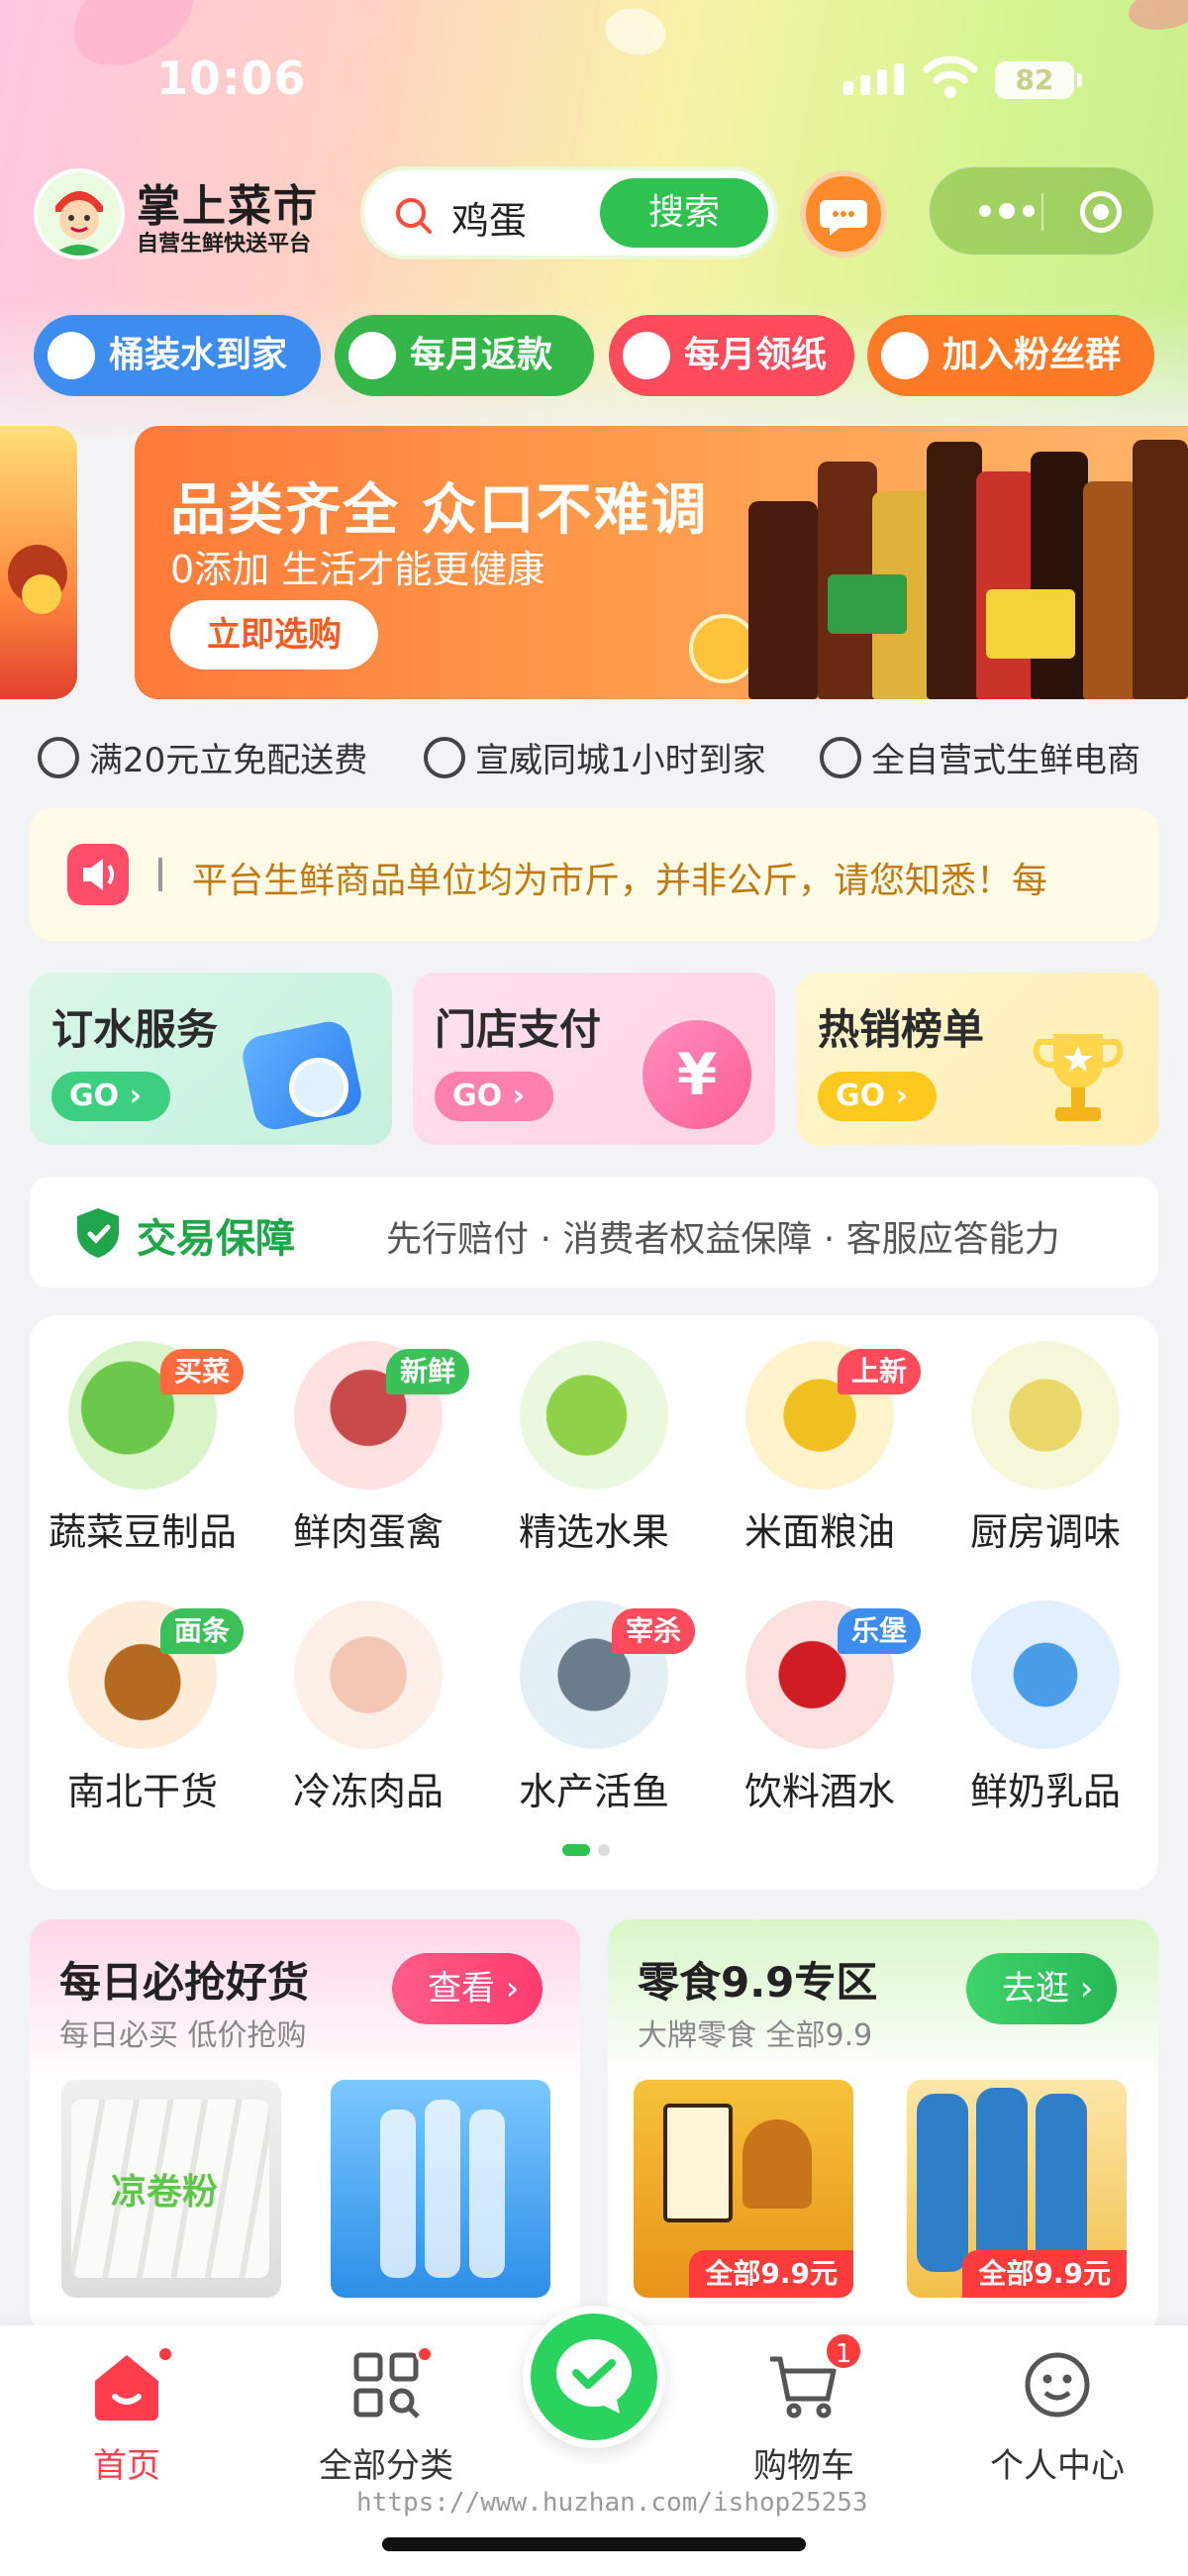 The height and width of the screenshot is (2576, 1188). What do you see at coordinates (274, 635) in the screenshot?
I see `shop-now-button: 立即选购` at bounding box center [274, 635].